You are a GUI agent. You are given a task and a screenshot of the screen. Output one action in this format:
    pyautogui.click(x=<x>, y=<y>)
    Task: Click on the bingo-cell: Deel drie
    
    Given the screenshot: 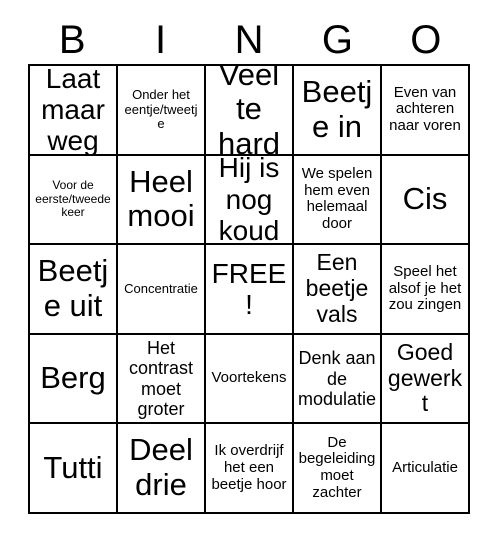 What is the action you would take?
    pyautogui.click(x=162, y=469)
    